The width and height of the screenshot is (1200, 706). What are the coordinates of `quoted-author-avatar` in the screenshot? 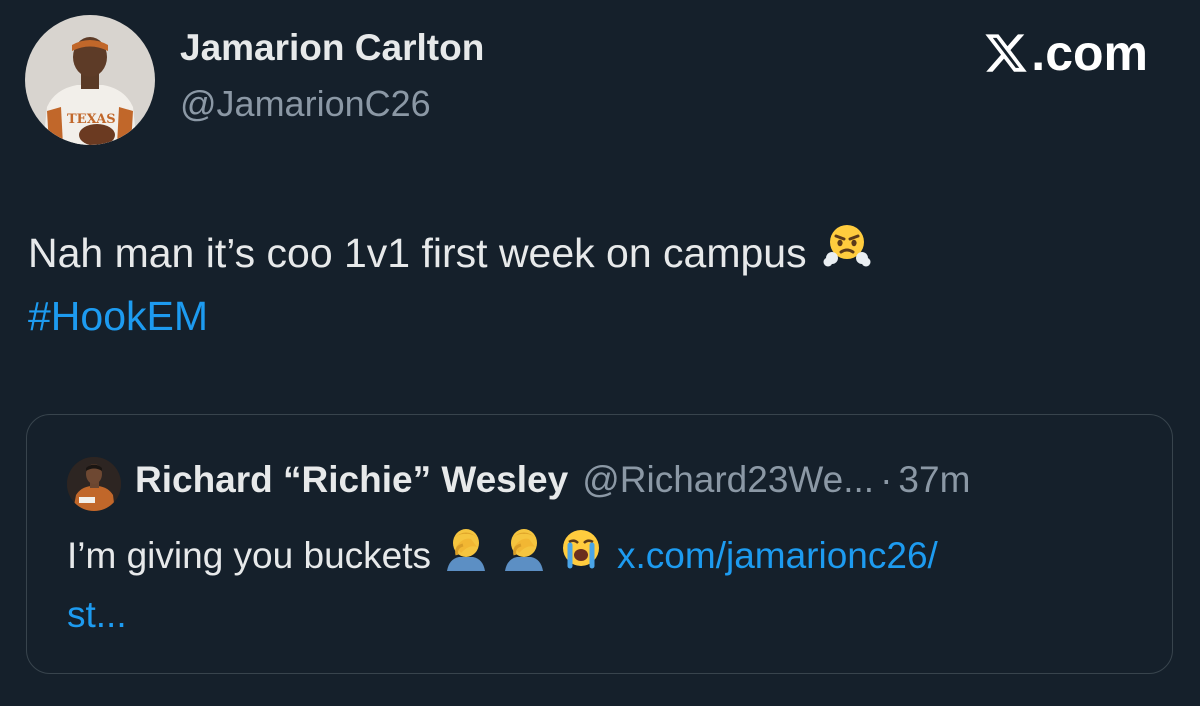 It's located at (94, 484).